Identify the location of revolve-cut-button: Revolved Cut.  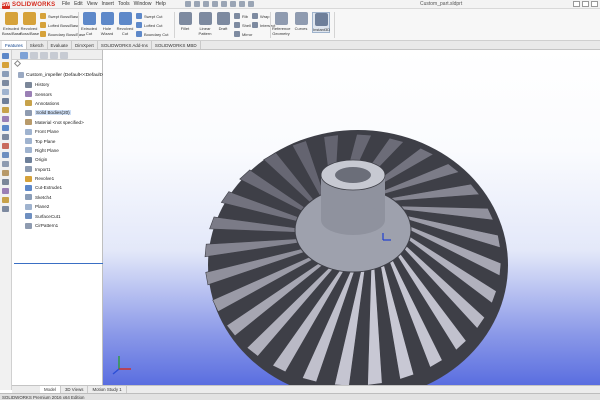
(125, 24).